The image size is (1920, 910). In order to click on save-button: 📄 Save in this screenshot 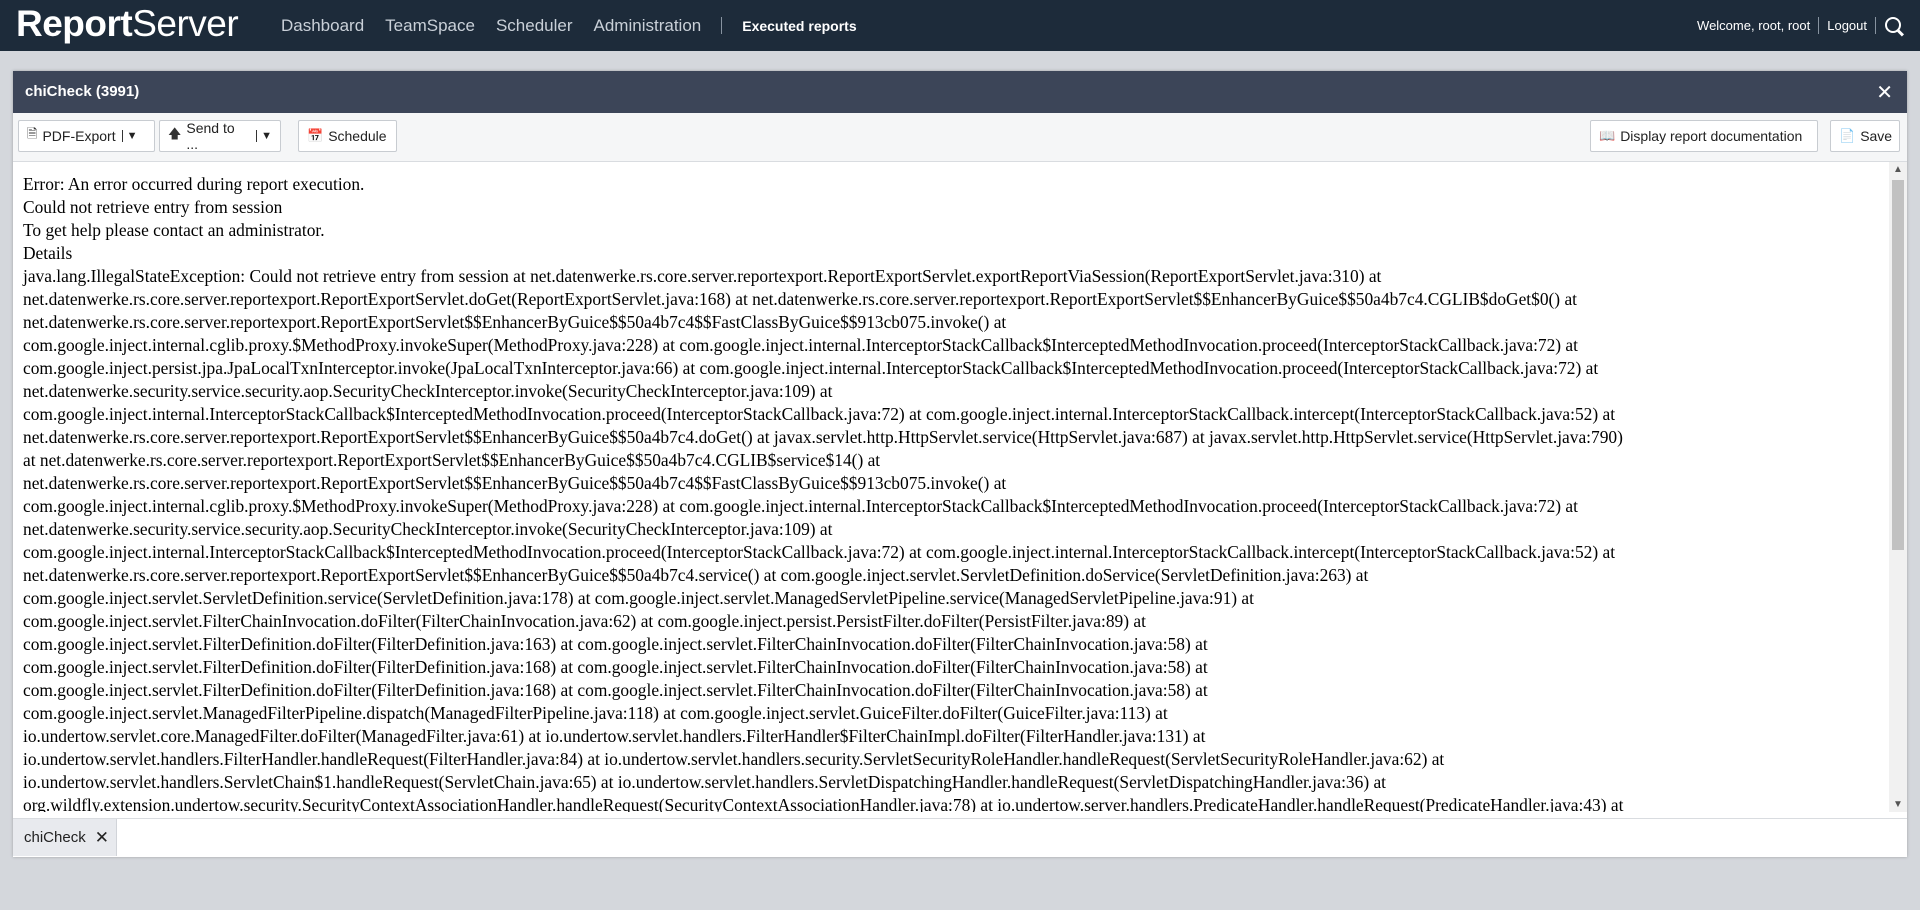, I will do `click(1865, 136)`.